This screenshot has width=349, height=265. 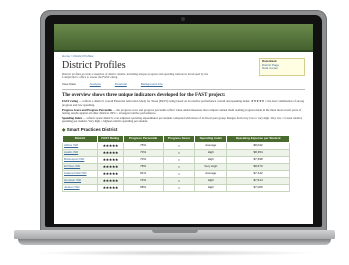 I want to click on district-link: El Paso ISD, so click(x=80, y=166).